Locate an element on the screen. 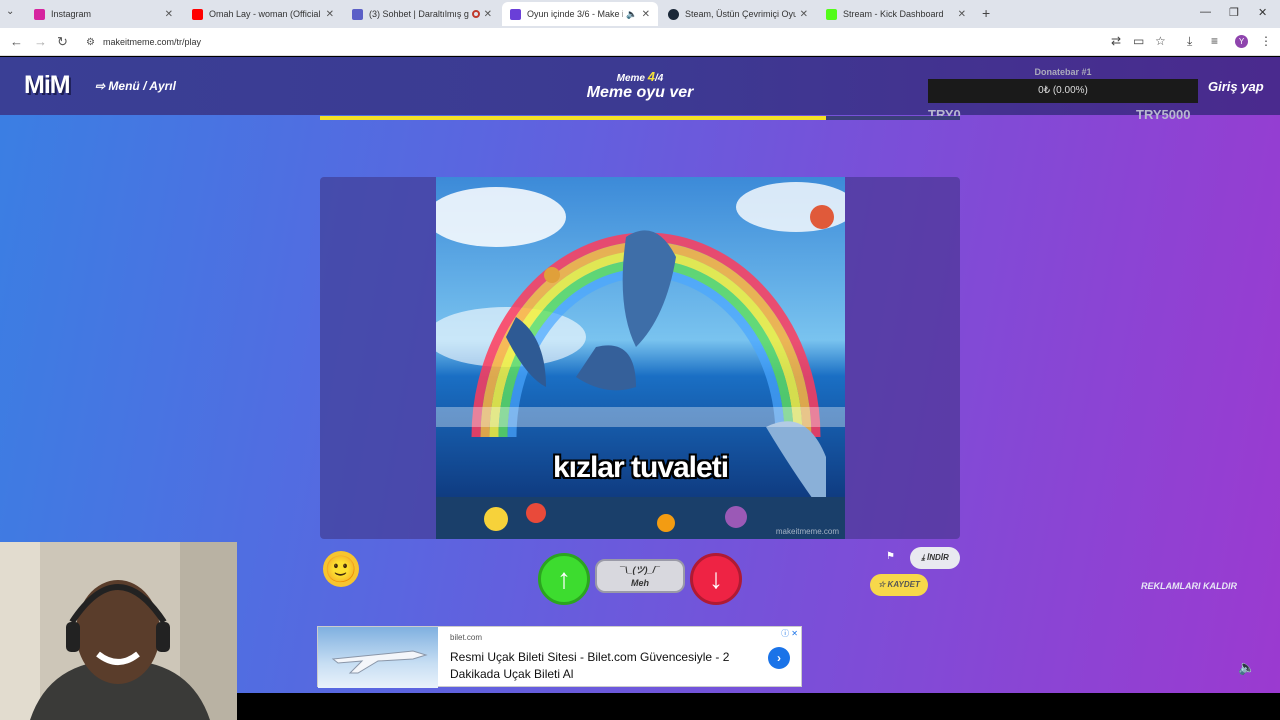 The image size is (1280, 720). sound-toggle-icon: 🔈 is located at coordinates (1246, 667).